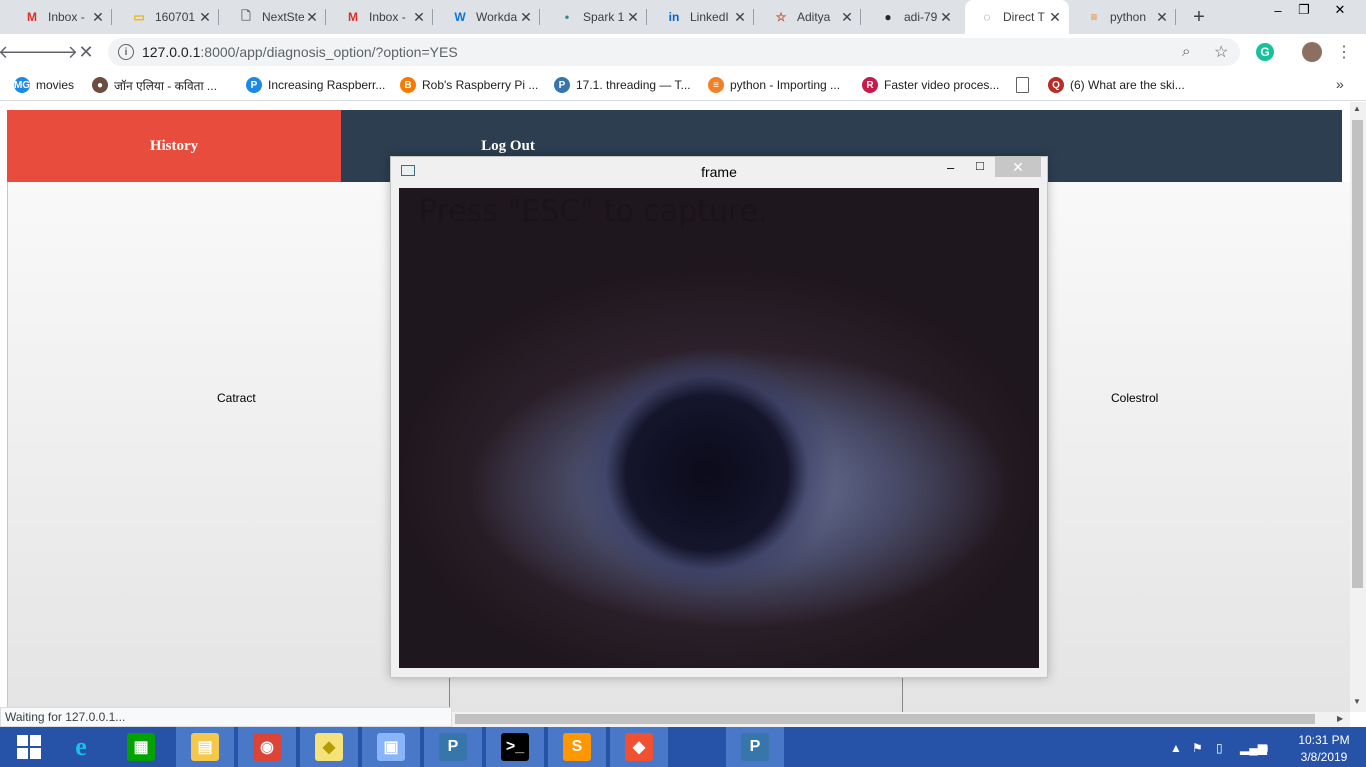 The width and height of the screenshot is (1366, 767). What do you see at coordinates (1340, 10) in the screenshot?
I see `window-close-button: ✕` at bounding box center [1340, 10].